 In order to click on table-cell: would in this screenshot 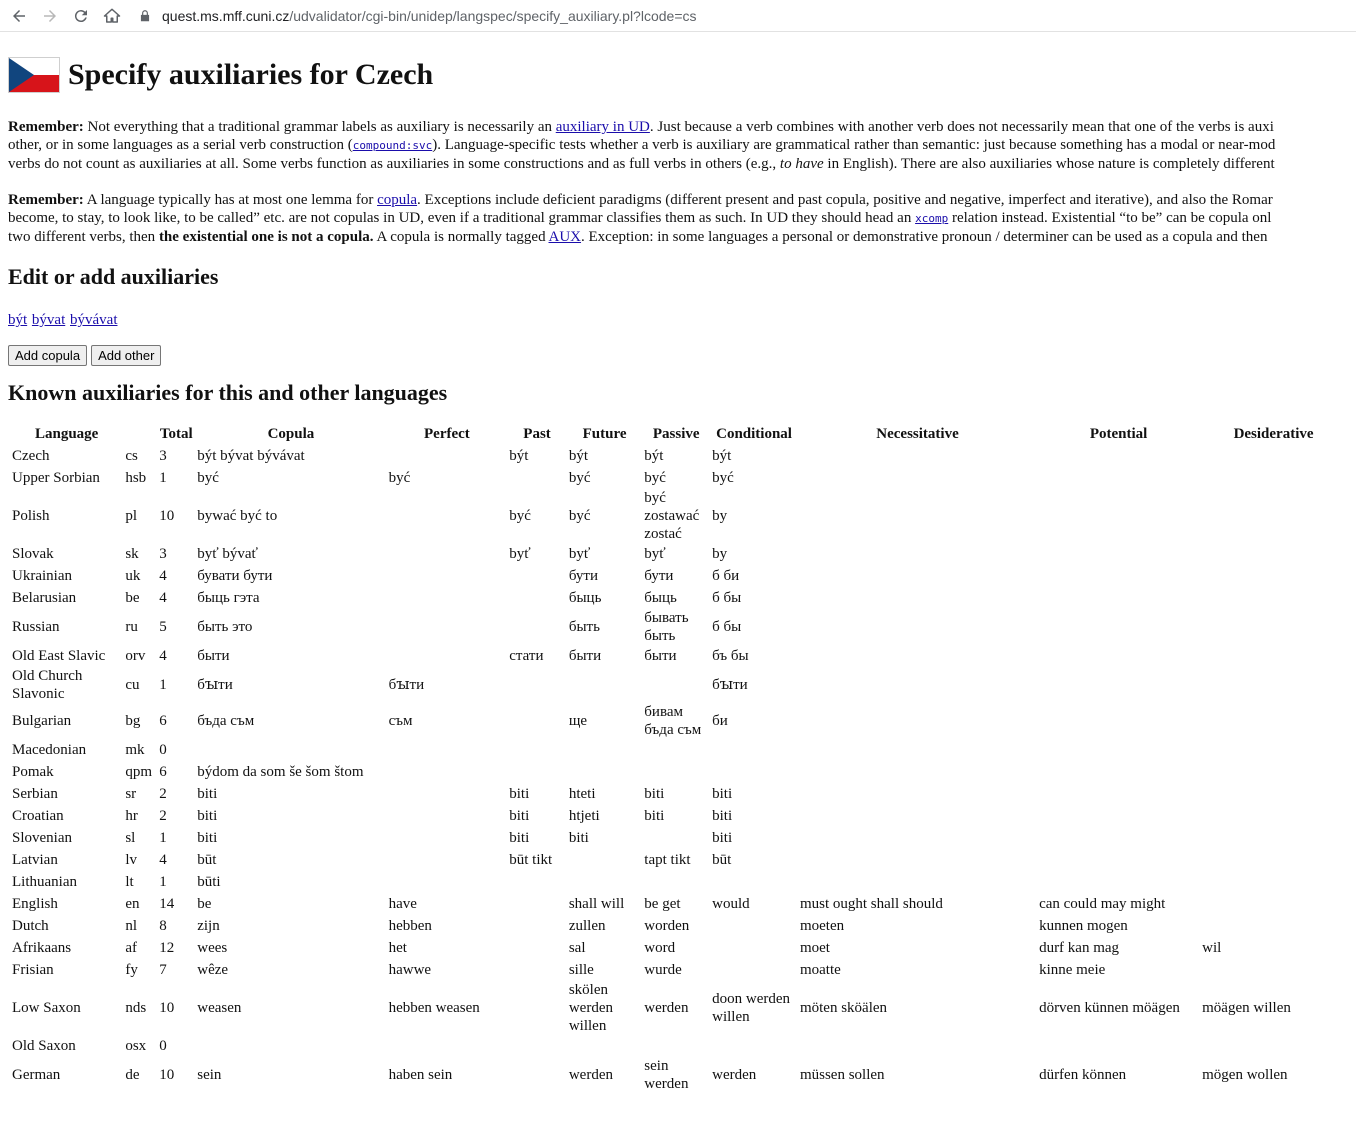, I will do `click(731, 904)`.